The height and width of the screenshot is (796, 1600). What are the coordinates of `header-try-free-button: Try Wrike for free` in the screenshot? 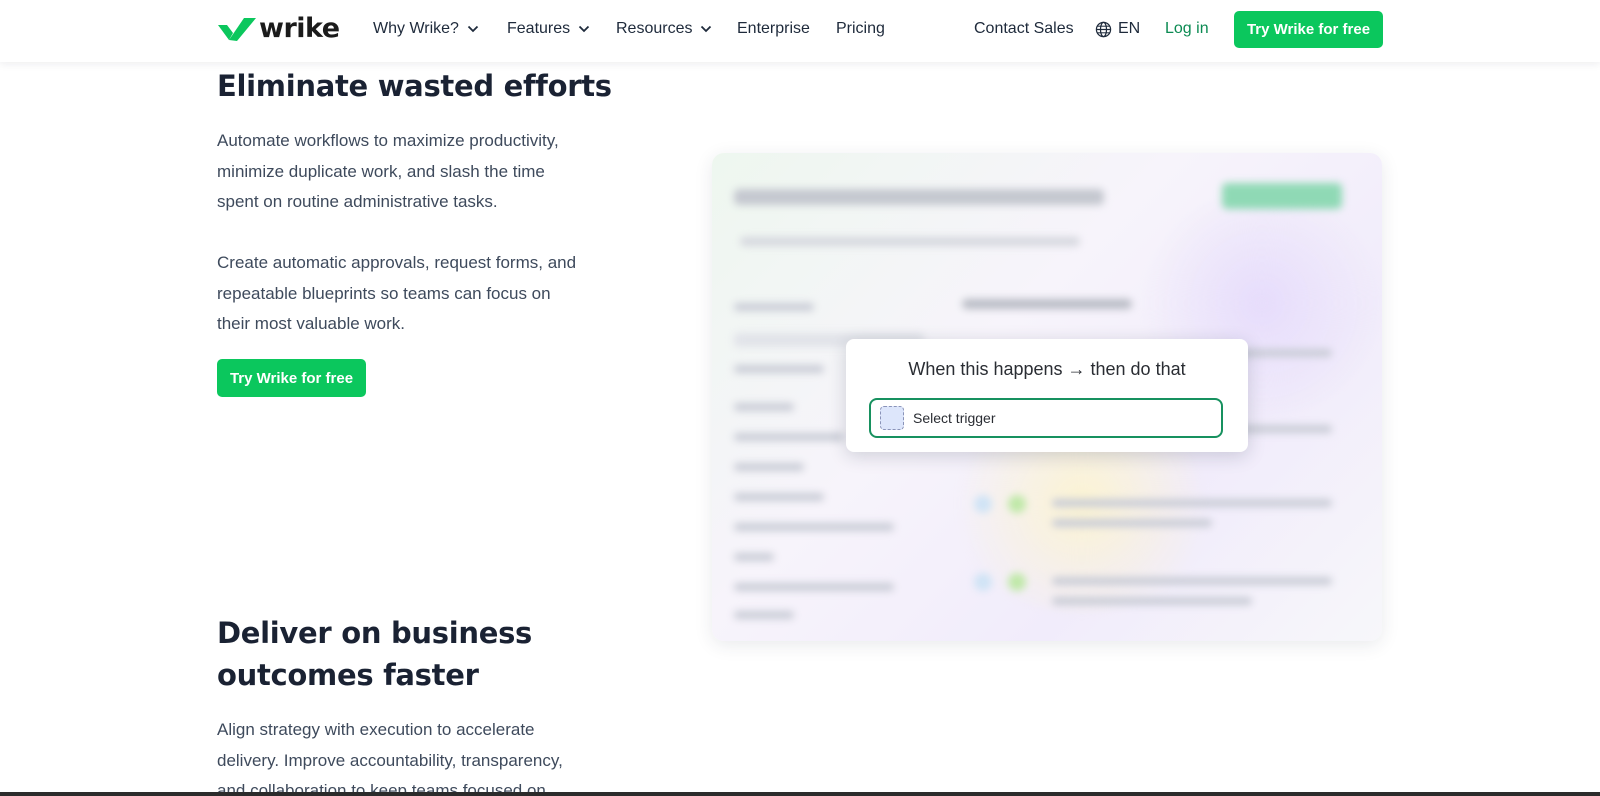 It's located at (1308, 29).